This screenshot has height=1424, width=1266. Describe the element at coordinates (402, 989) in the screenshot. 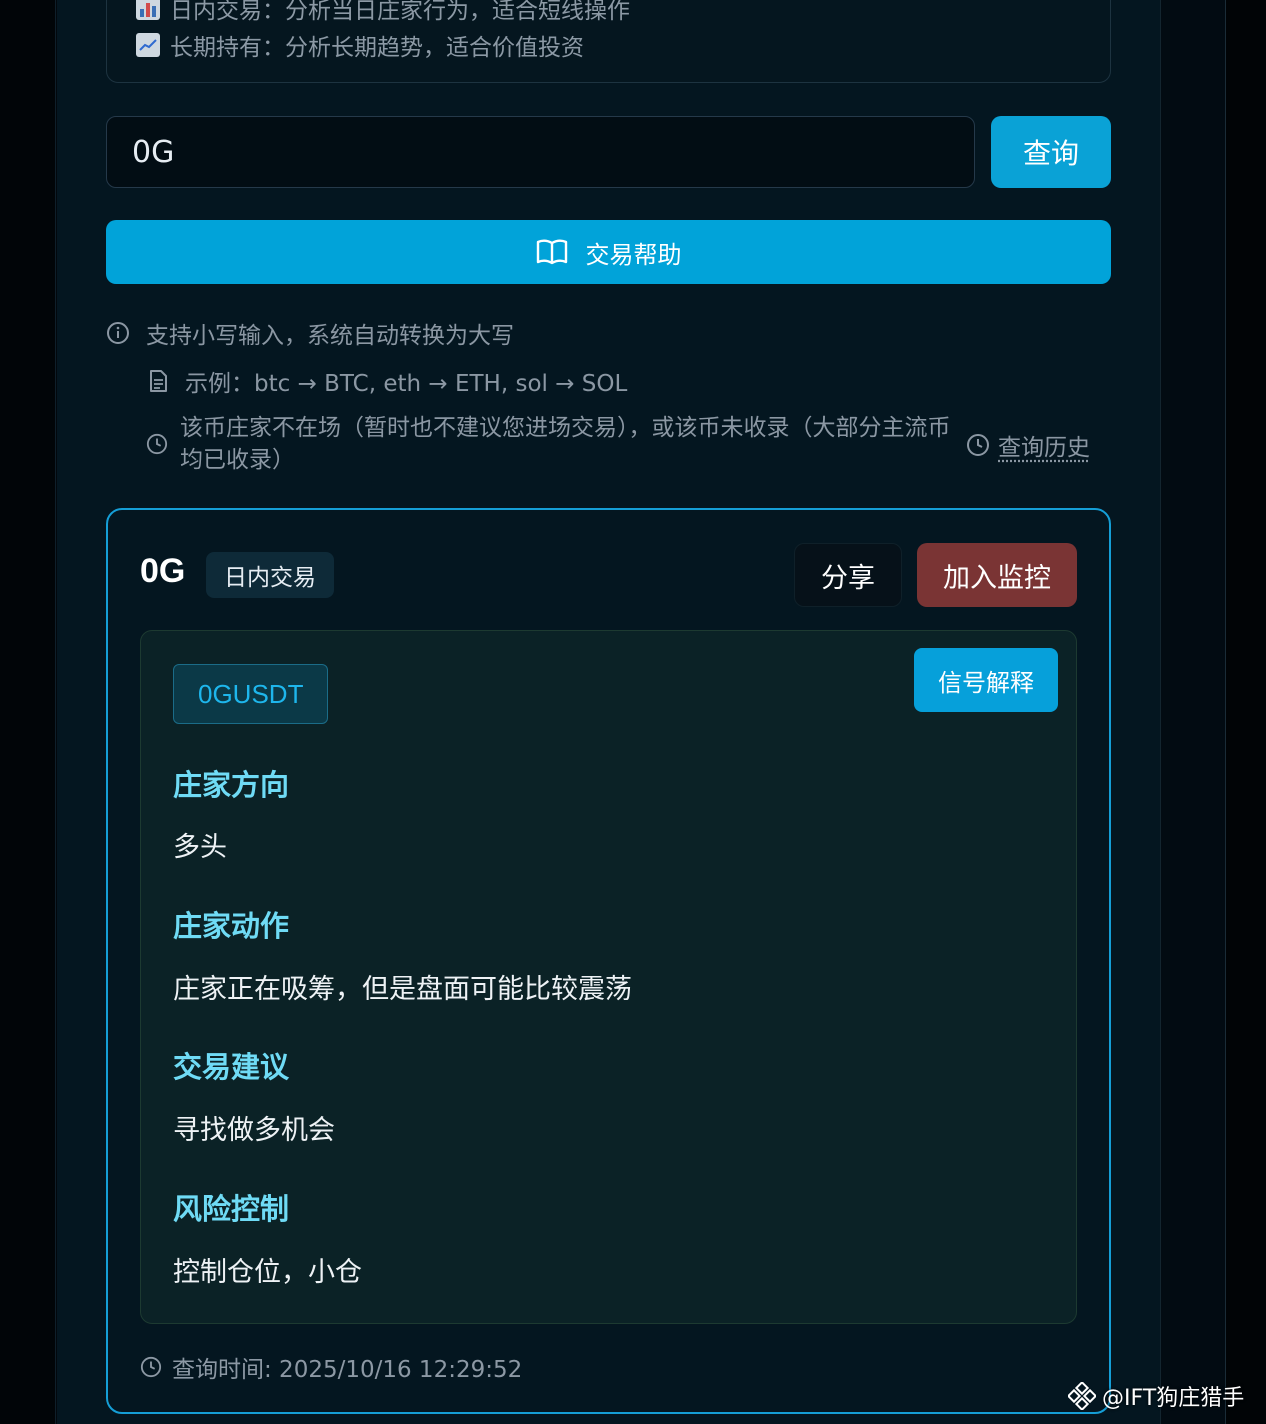

I see `section-text: 庄家正在吸筹，但是盘面可能比较震荡` at that location.